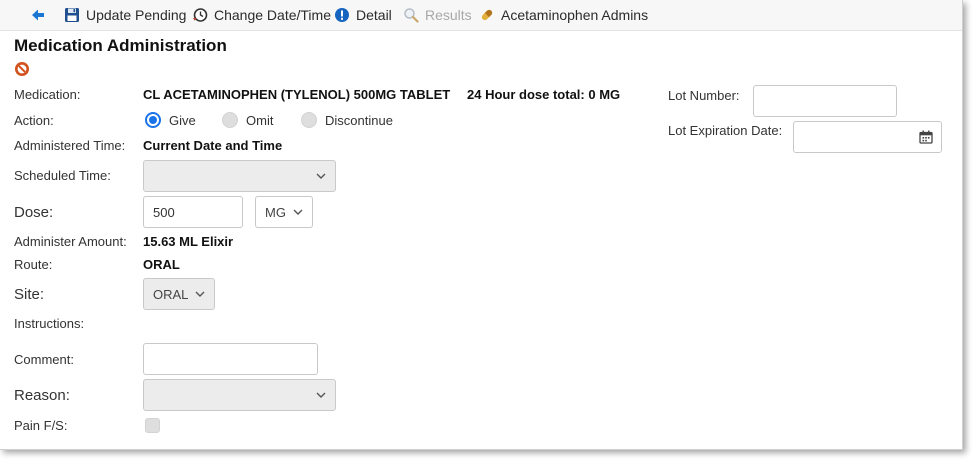 This screenshot has height=461, width=972. Describe the element at coordinates (38, 15) in the screenshot. I see `back-arrow-icon` at that location.